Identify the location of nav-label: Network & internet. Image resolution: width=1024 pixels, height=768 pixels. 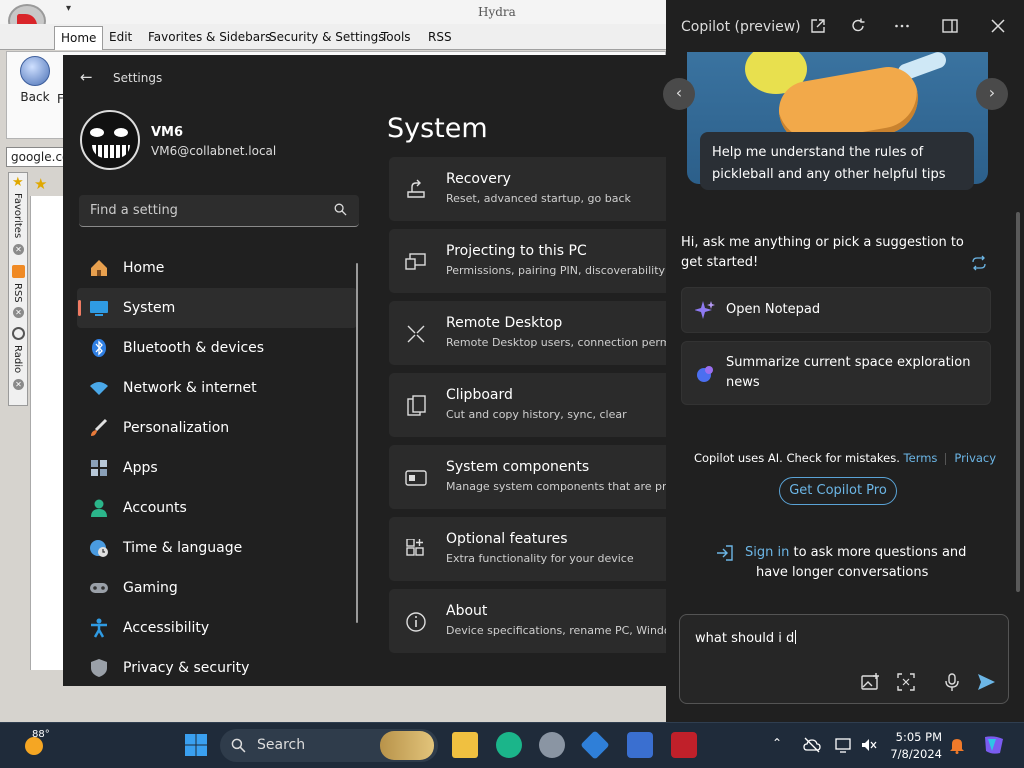
(190, 388).